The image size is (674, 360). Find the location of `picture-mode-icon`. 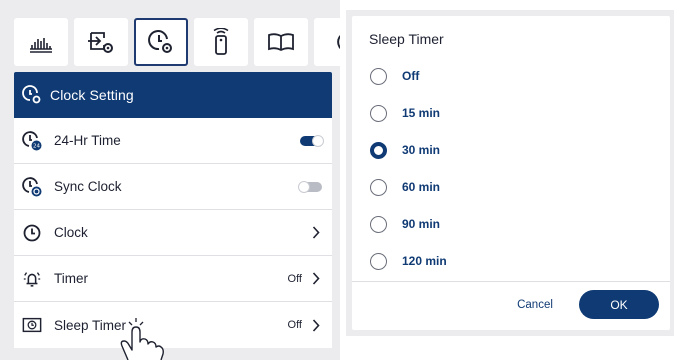

picture-mode-icon is located at coordinates (41, 45).